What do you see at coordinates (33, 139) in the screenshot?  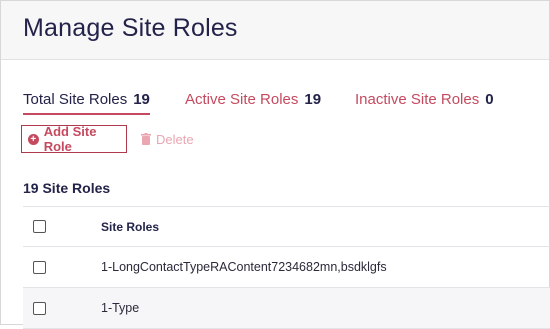 I see `plus-circle-icon: +` at bounding box center [33, 139].